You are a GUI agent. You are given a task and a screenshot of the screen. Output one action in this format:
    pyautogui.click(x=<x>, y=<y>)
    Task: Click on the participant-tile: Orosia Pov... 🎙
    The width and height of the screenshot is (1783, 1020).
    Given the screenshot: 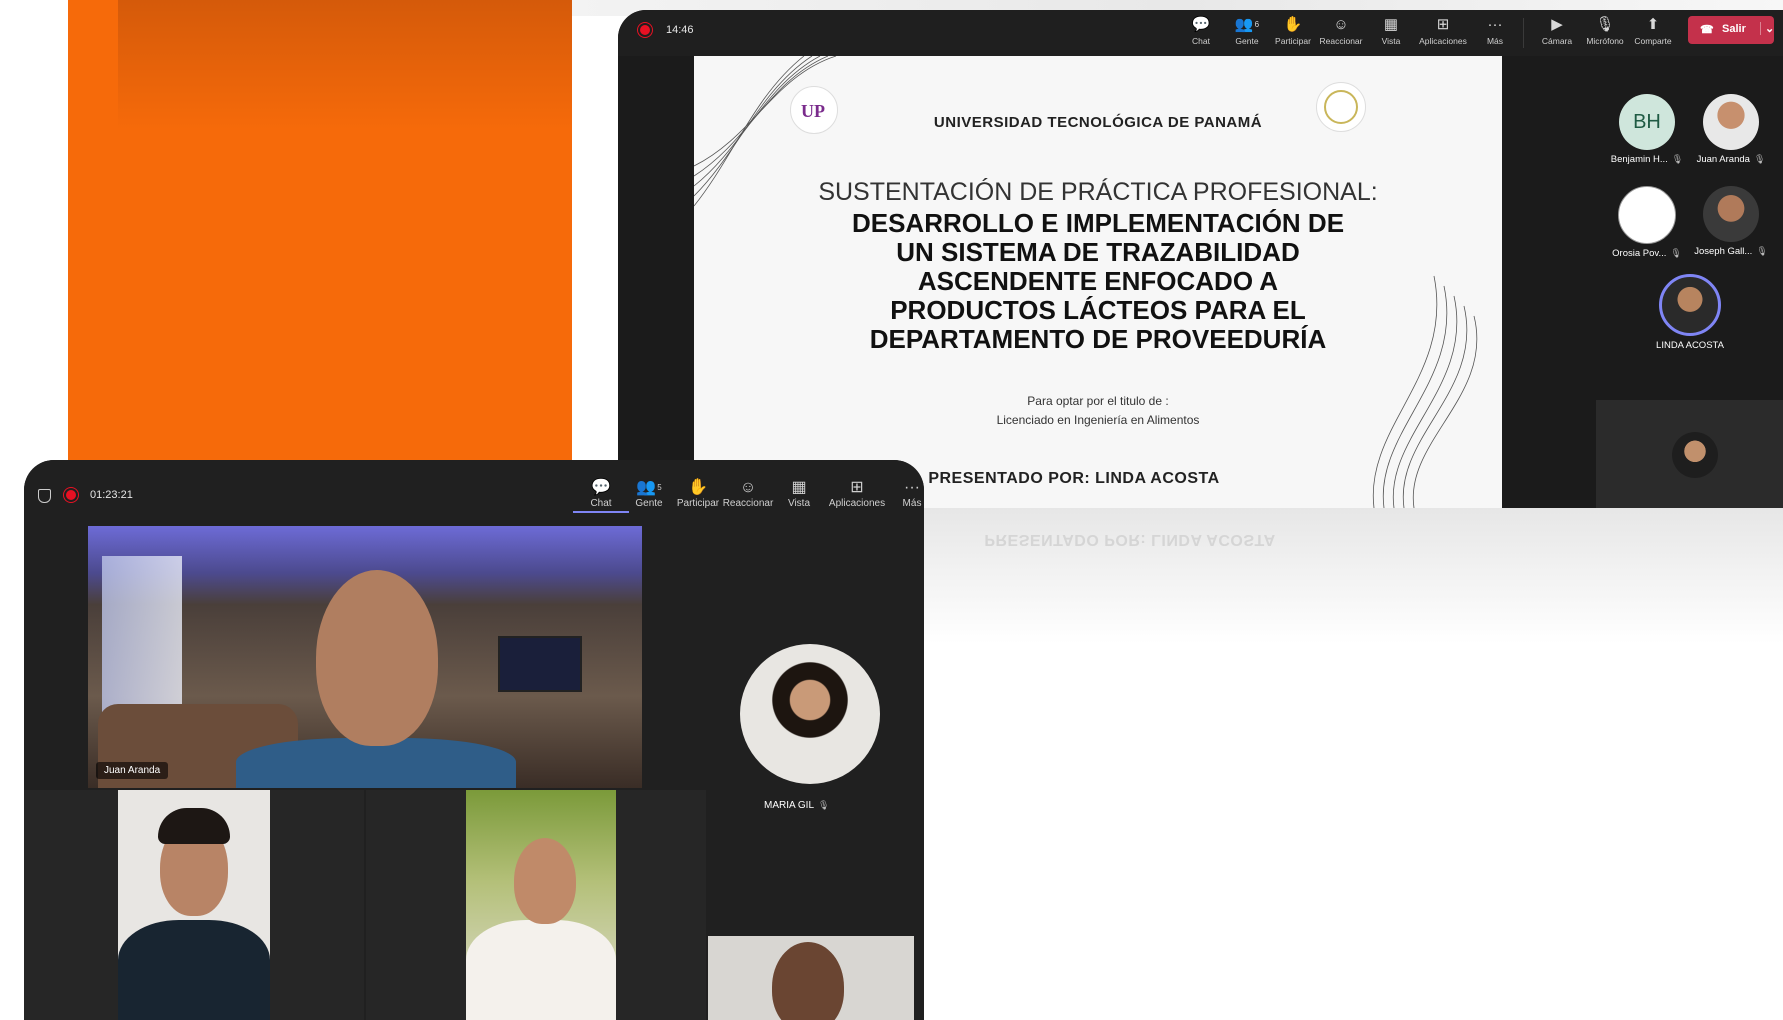 What is the action you would take?
    pyautogui.click(x=1647, y=222)
    